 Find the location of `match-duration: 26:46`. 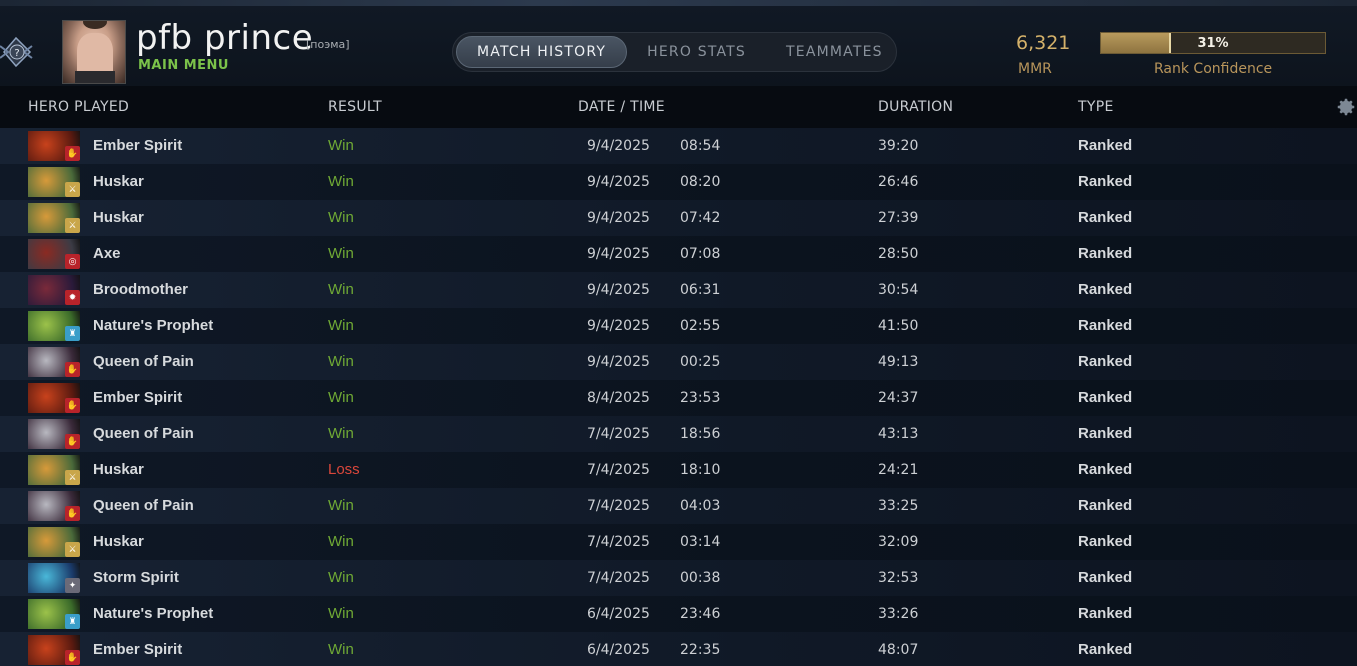

match-duration: 26:46 is located at coordinates (898, 182).